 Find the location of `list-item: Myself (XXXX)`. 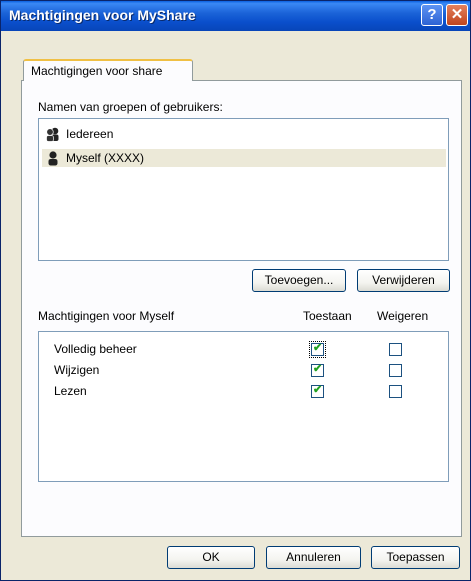

list-item: Myself (XXXX) is located at coordinates (244, 158).